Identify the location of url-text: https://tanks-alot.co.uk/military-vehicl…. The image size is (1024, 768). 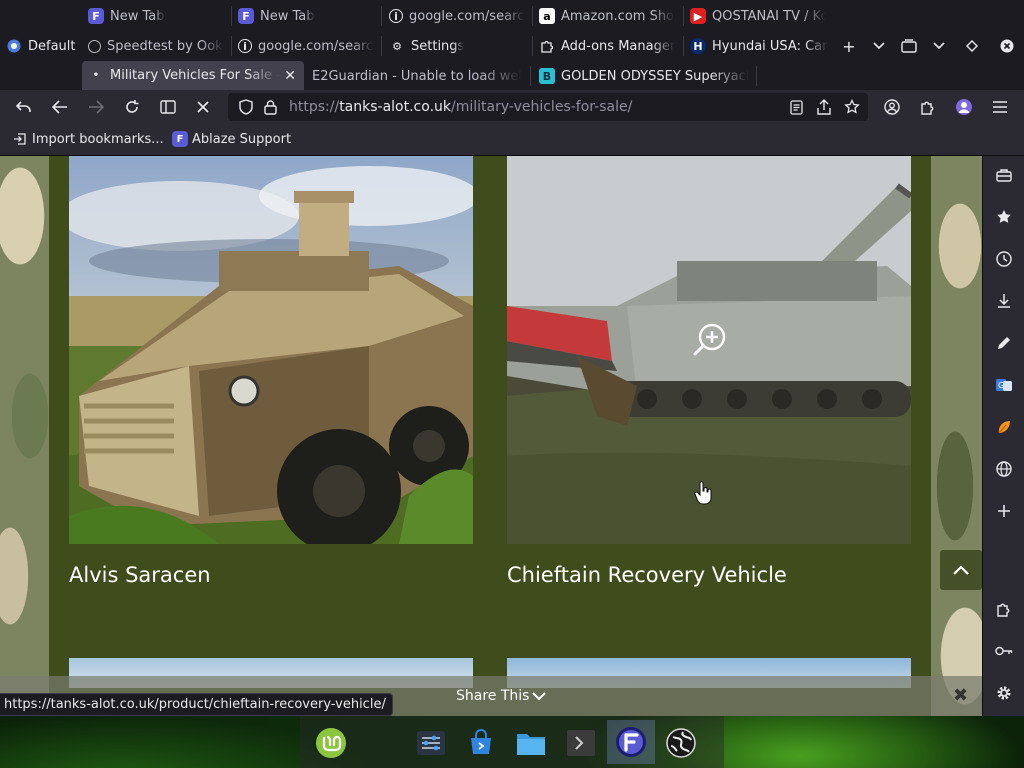
(460, 107).